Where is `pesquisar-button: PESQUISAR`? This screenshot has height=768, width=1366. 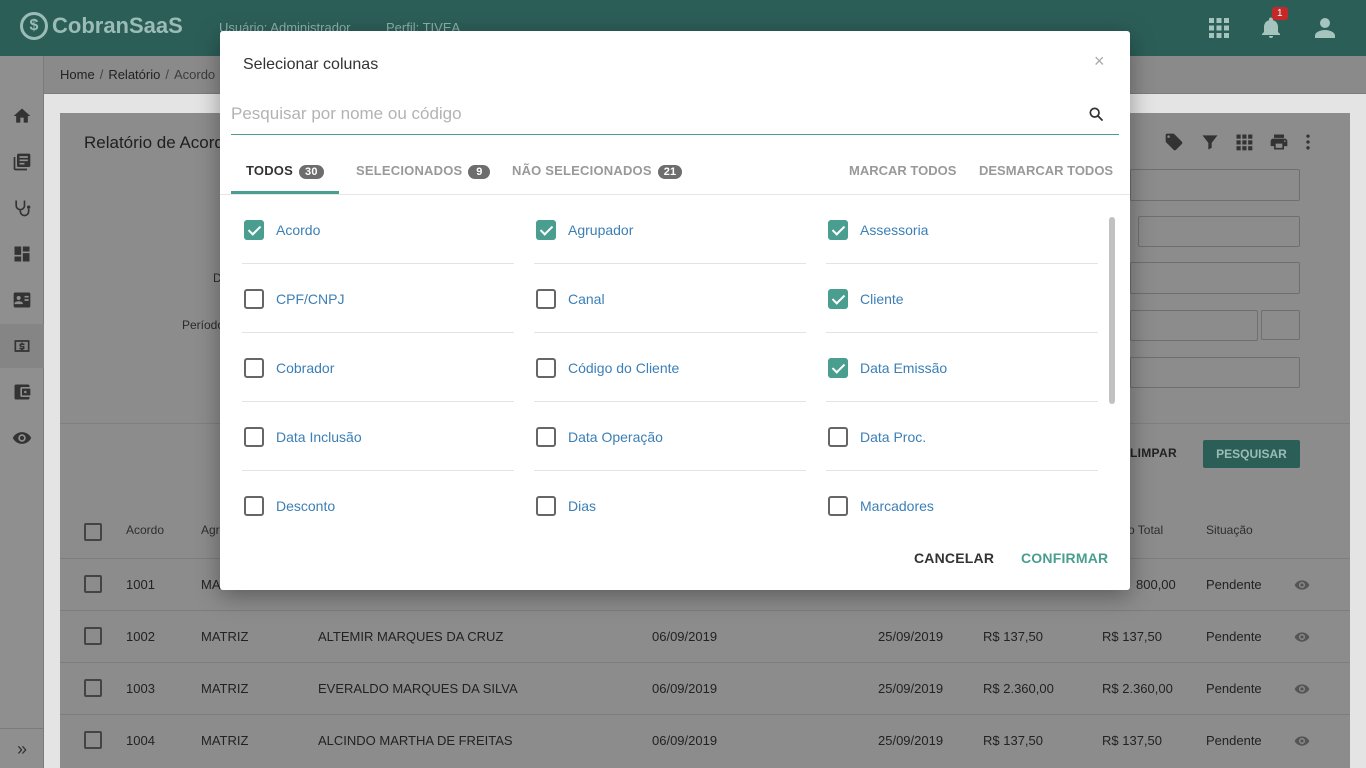 pesquisar-button: PESQUISAR is located at coordinates (1251, 454).